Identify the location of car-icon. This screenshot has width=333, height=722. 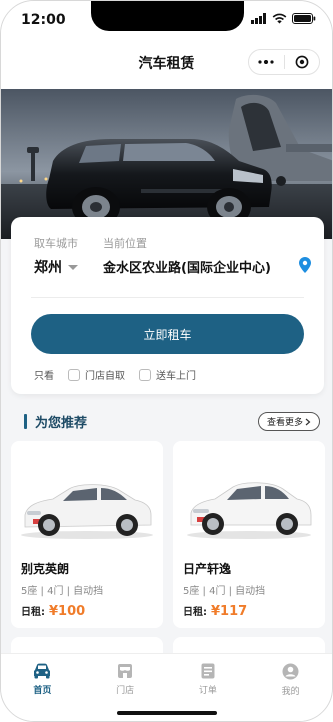
(42, 671).